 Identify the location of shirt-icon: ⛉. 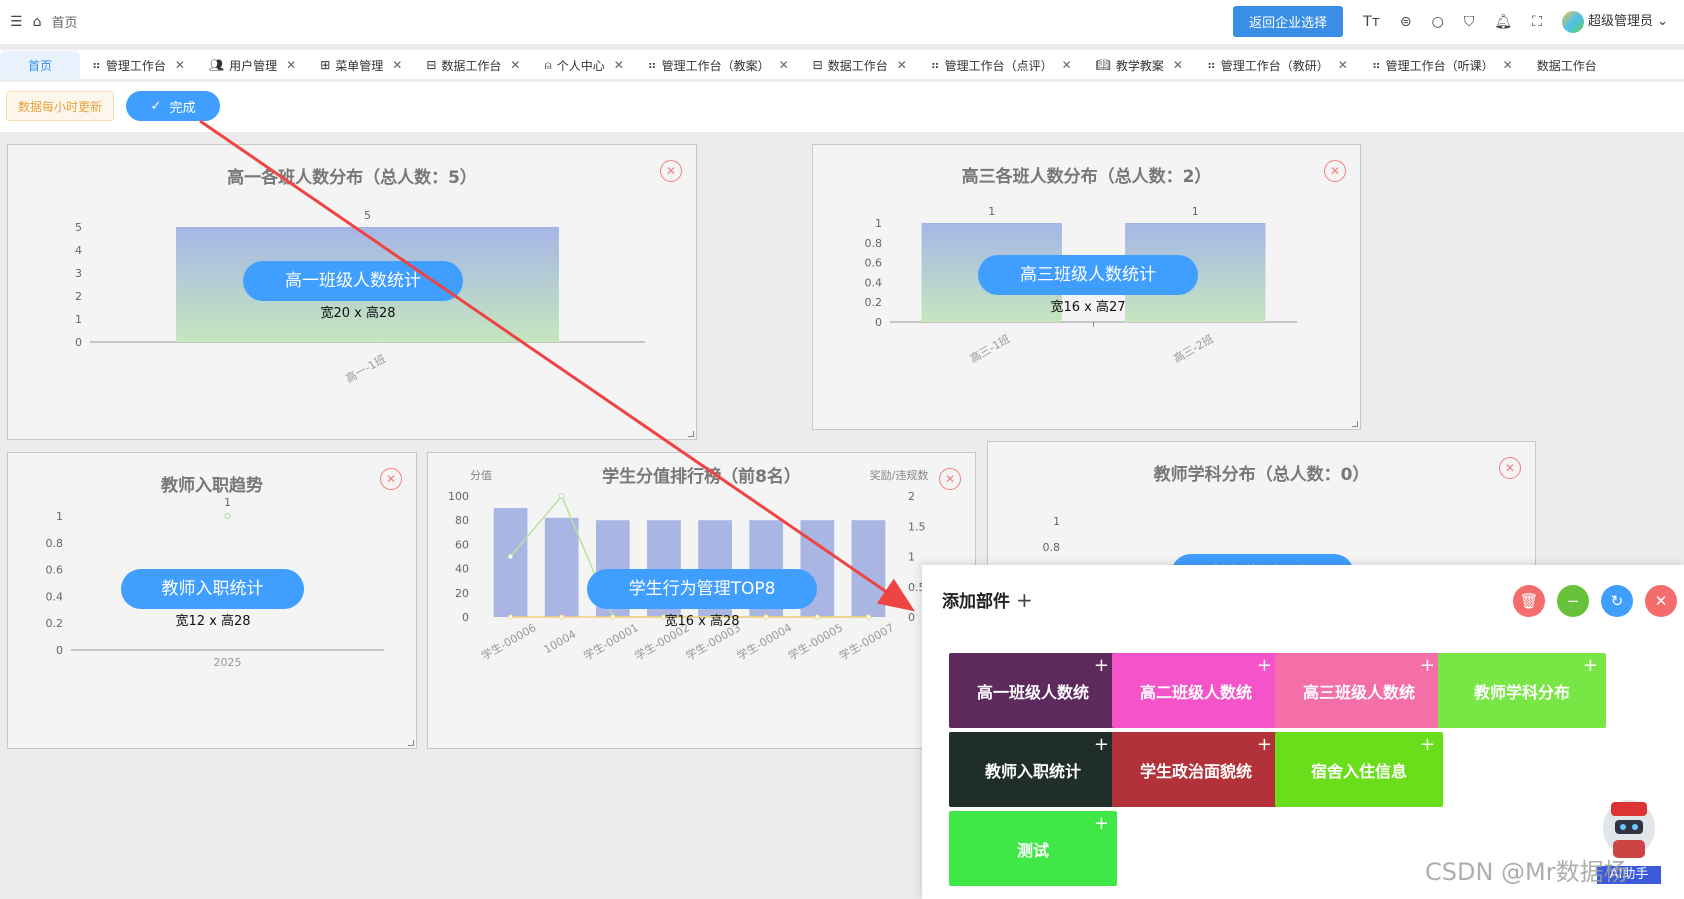
(1469, 22).